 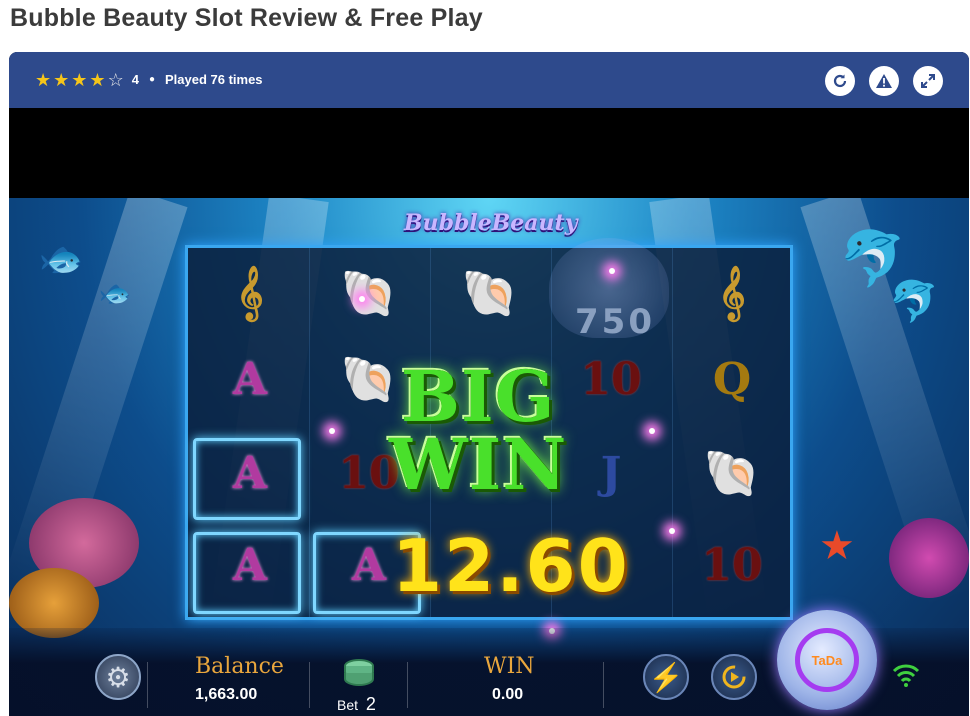 What do you see at coordinates (489, 153) in the screenshot?
I see `letterbox-band` at bounding box center [489, 153].